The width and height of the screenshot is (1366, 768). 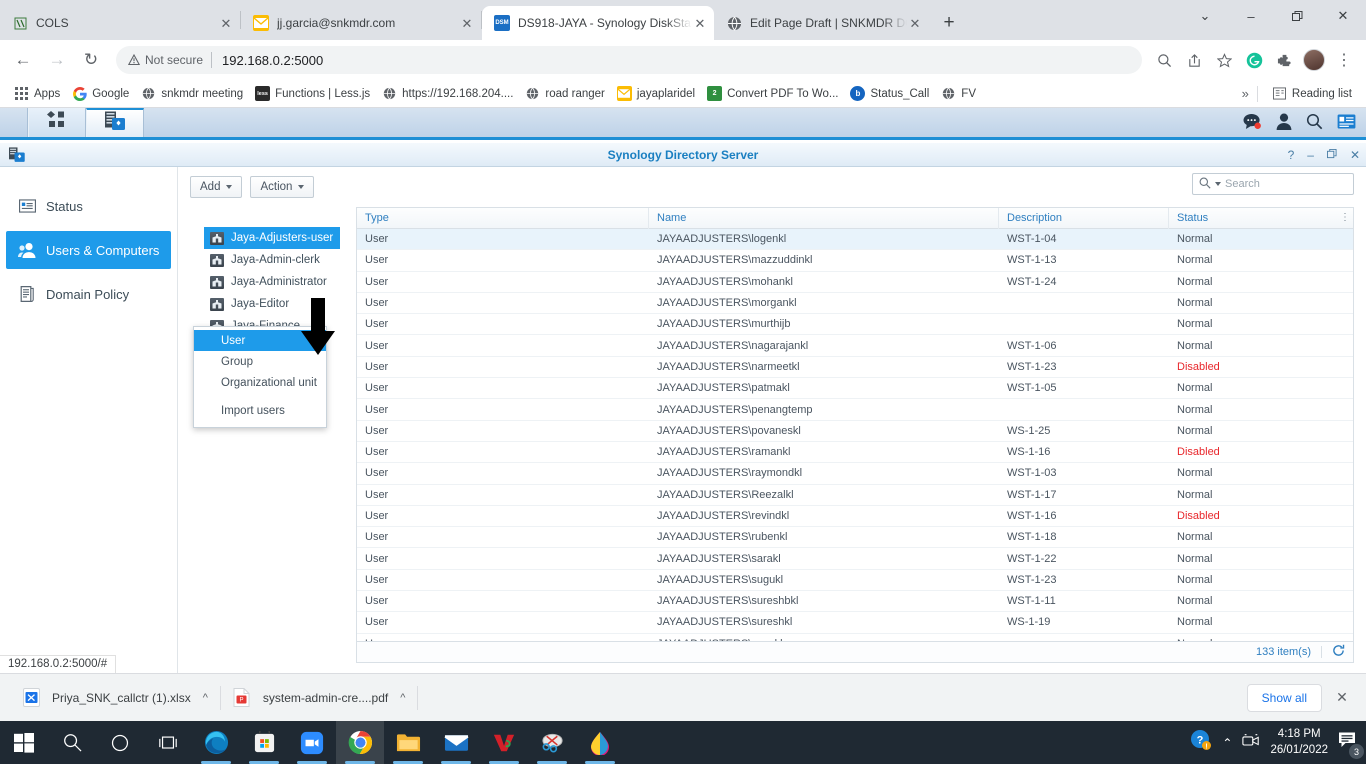 I want to click on table-row: User JAYAADJUSTERS\povaneskl WS-1-25 Normal, so click(x=855, y=431).